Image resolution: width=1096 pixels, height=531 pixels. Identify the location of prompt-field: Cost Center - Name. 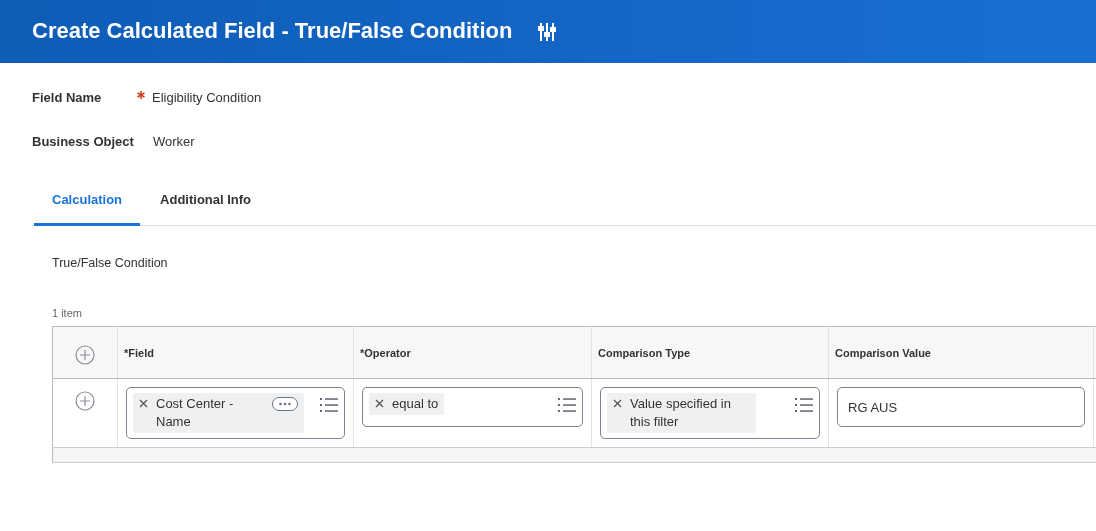
(235, 413).